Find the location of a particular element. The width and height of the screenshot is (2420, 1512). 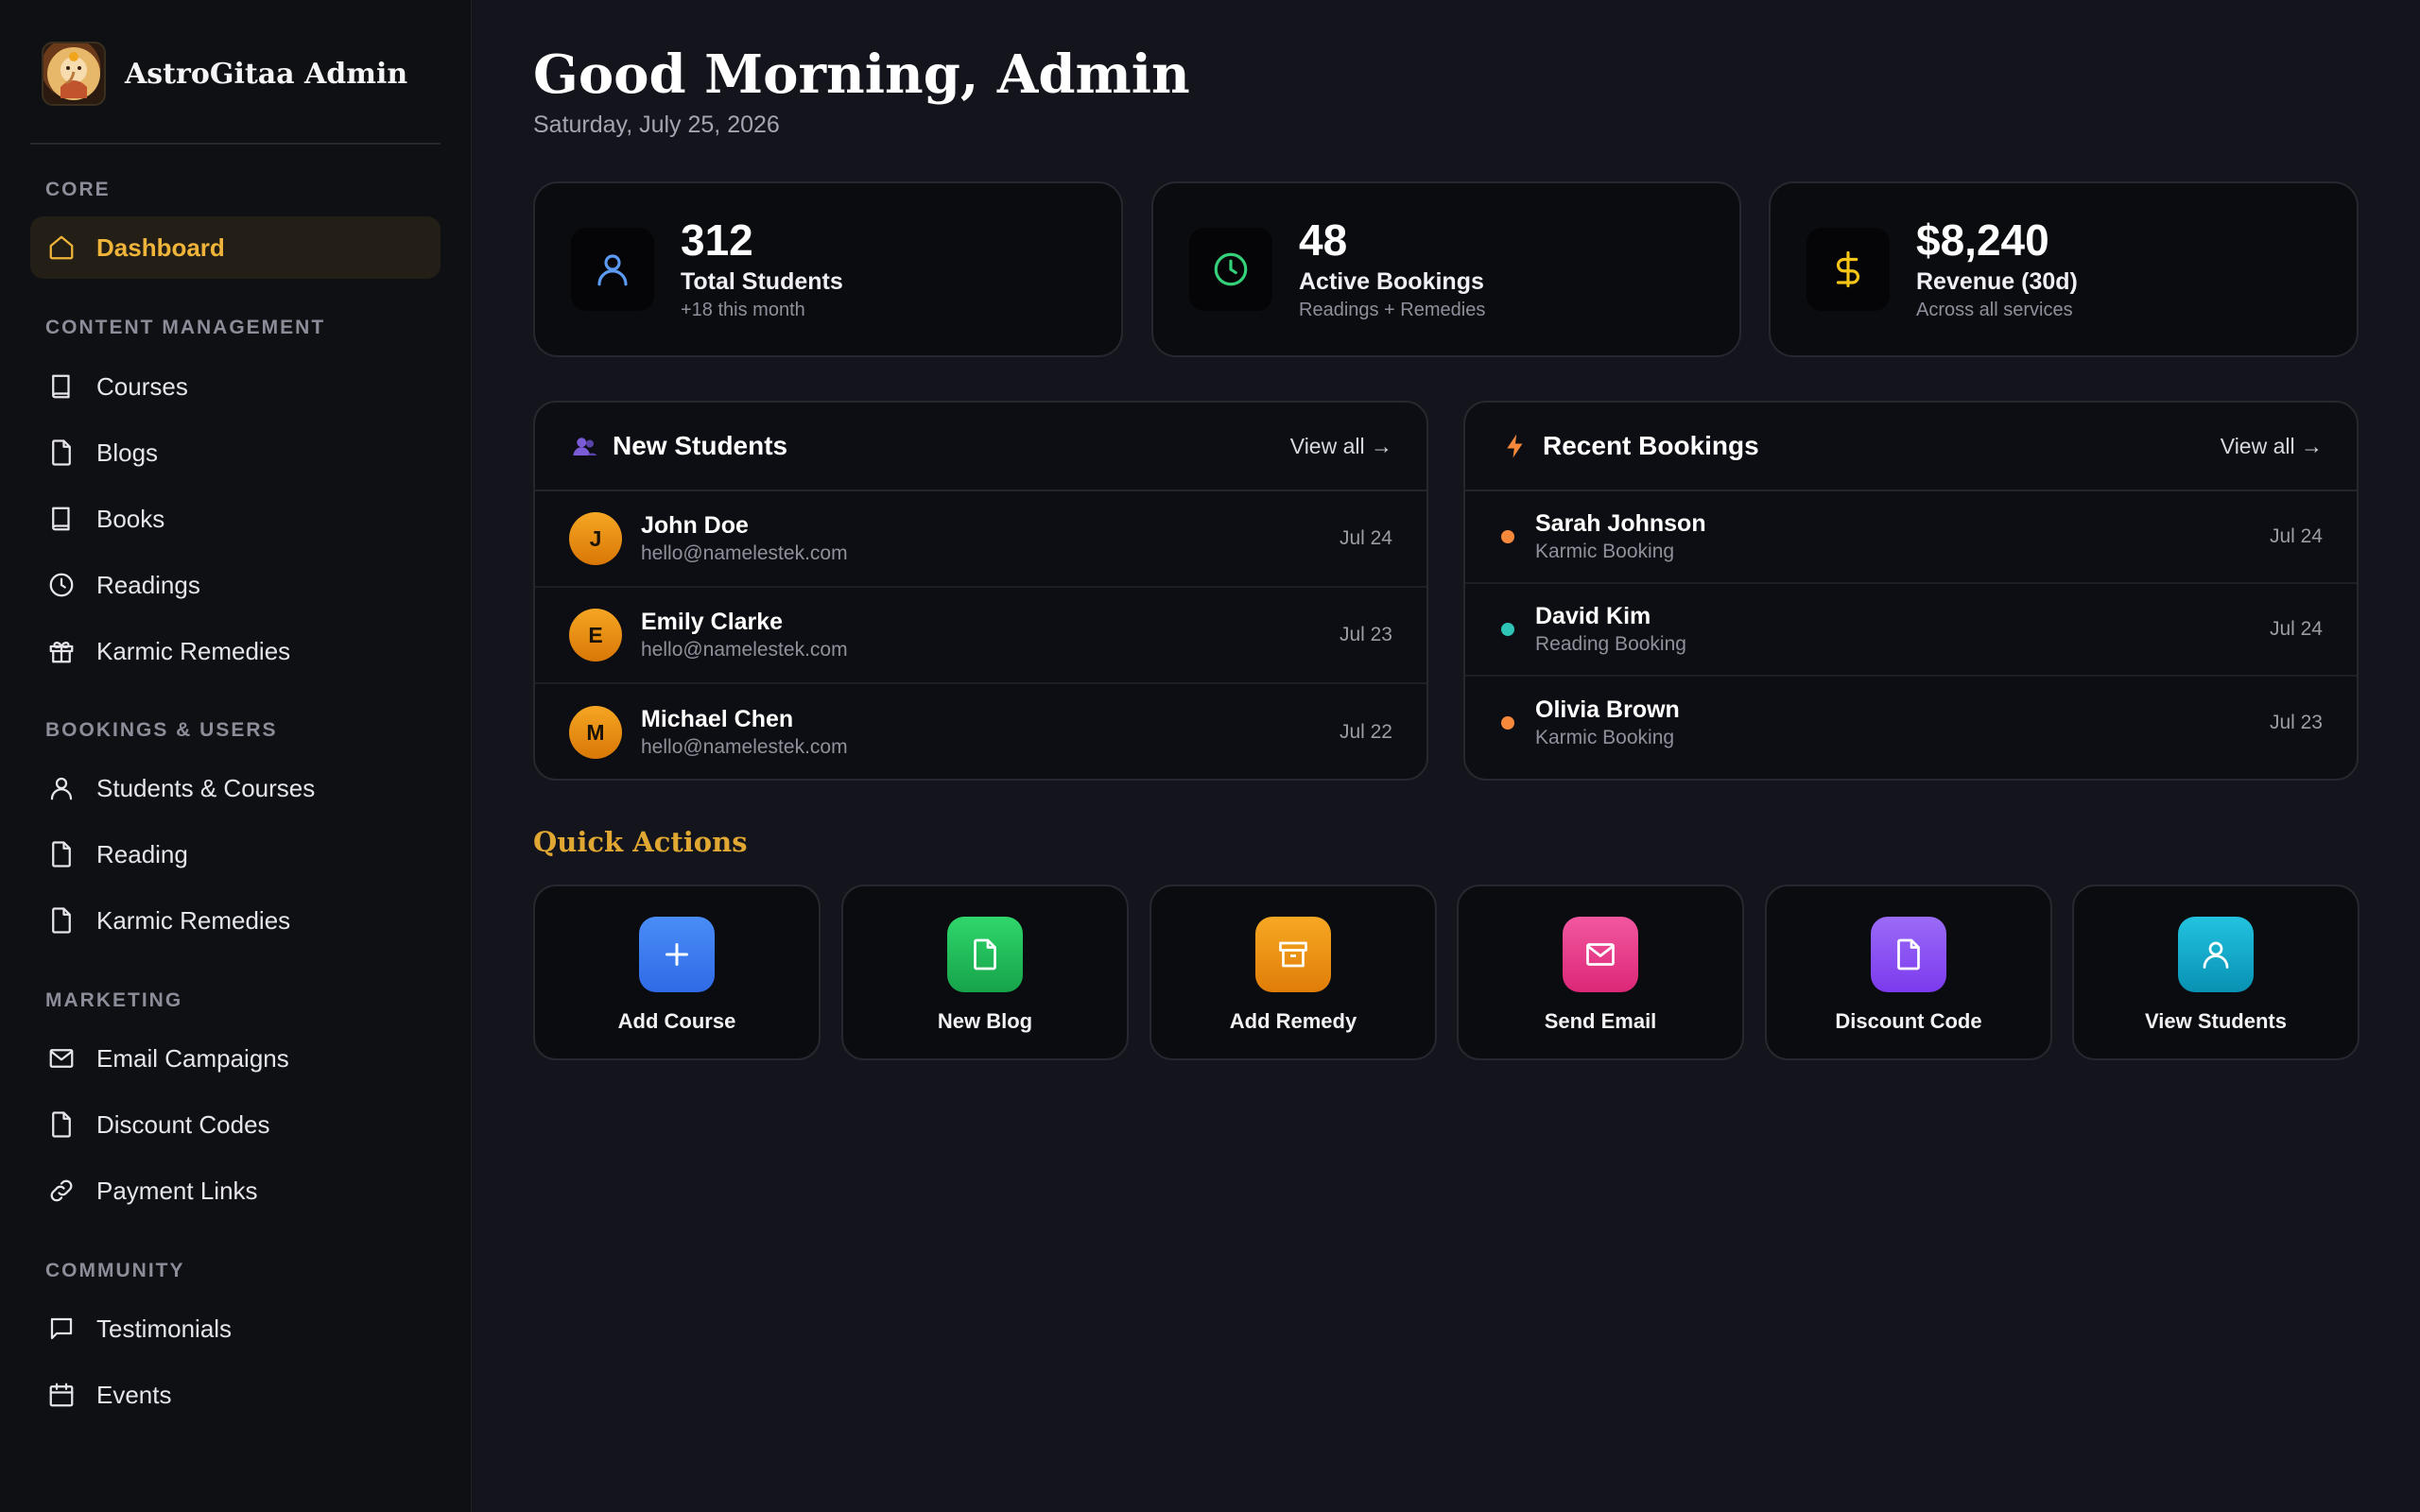

section-community: COMMUNITY is located at coordinates (115, 1270).